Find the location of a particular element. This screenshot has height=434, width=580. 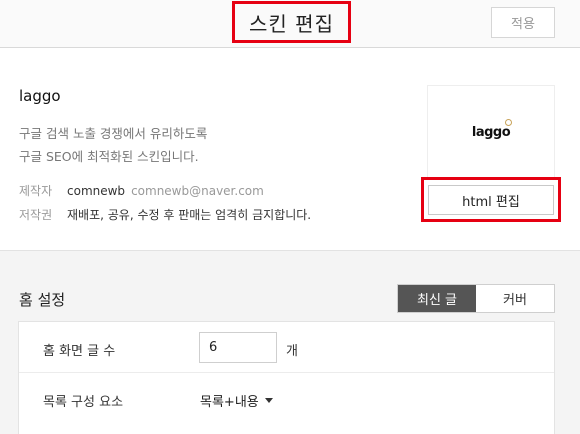

header-bar: 스킨 편집 적용 is located at coordinates (290, 24).